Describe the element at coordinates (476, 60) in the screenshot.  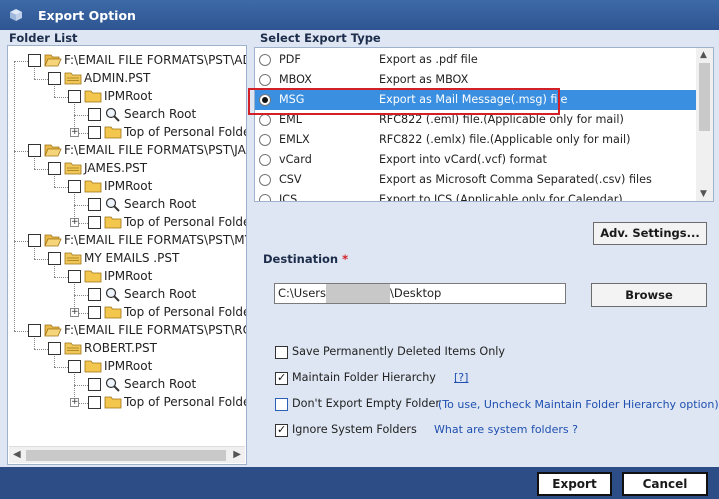
I see `export-type-row: PDF Export as .pdf file` at that location.